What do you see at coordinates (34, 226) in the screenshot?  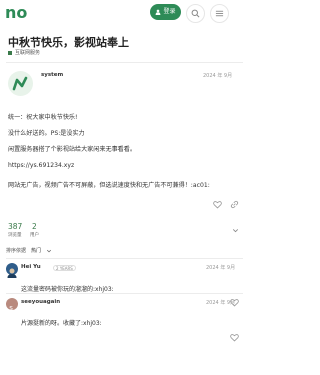 I see `users-count: 2` at bounding box center [34, 226].